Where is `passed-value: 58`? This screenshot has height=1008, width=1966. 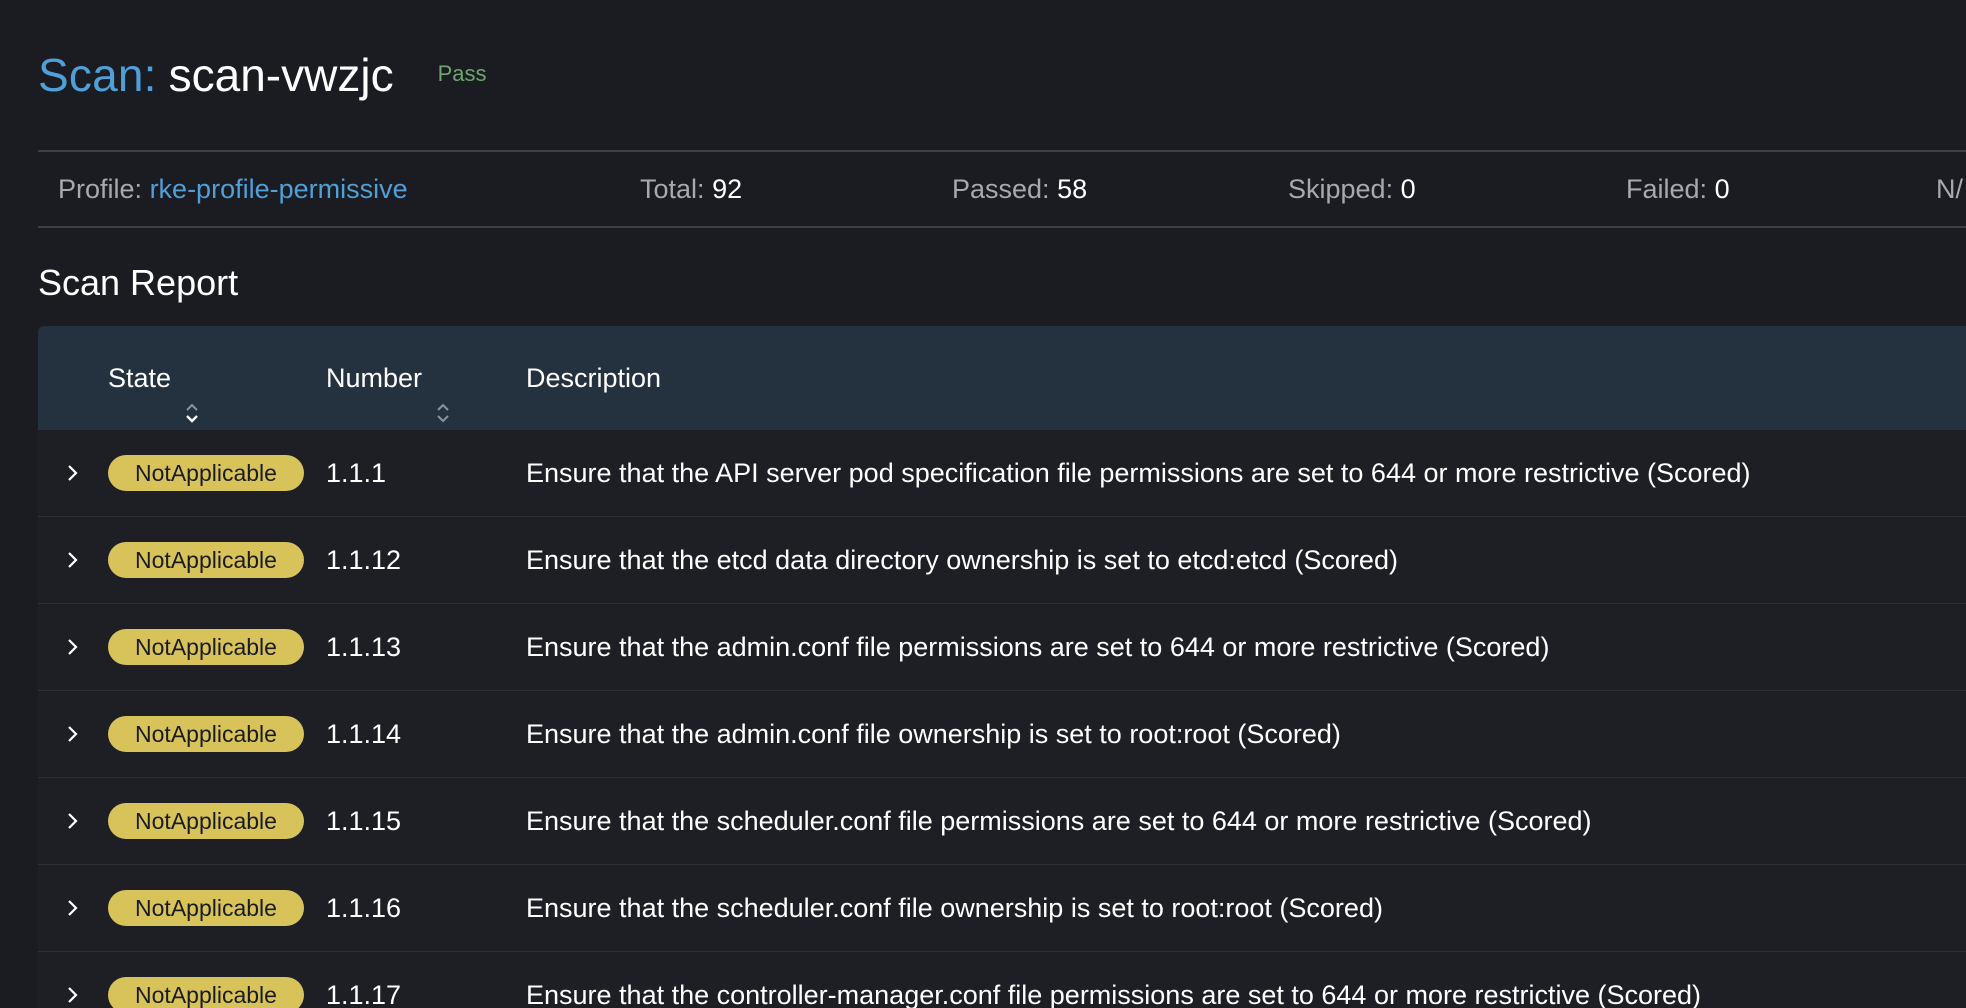 passed-value: 58 is located at coordinates (1072, 189).